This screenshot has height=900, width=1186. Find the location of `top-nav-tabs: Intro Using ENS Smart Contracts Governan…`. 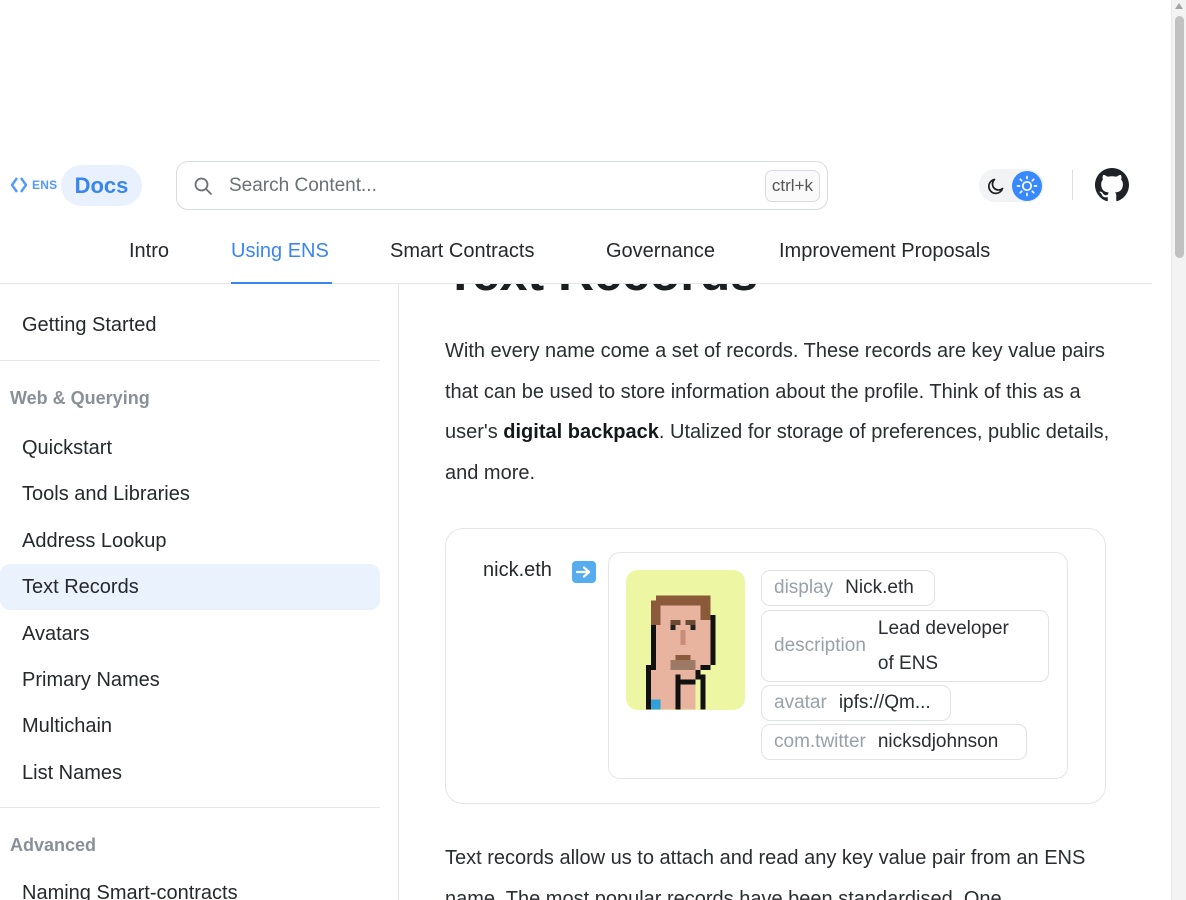

top-nav-tabs: Intro Using ENS Smart Contracts Governan… is located at coordinates (576, 253).